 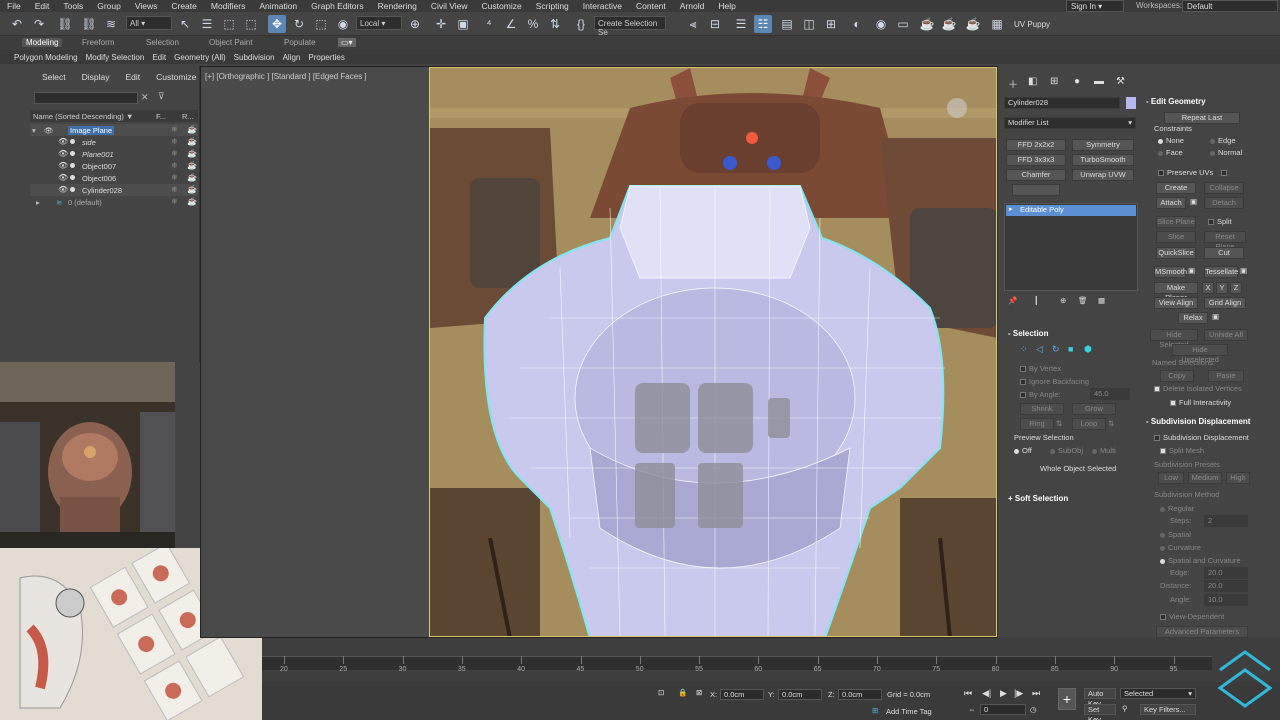 What do you see at coordinates (96, 77) in the screenshot?
I see `explorer-menu-display: Display` at bounding box center [96, 77].